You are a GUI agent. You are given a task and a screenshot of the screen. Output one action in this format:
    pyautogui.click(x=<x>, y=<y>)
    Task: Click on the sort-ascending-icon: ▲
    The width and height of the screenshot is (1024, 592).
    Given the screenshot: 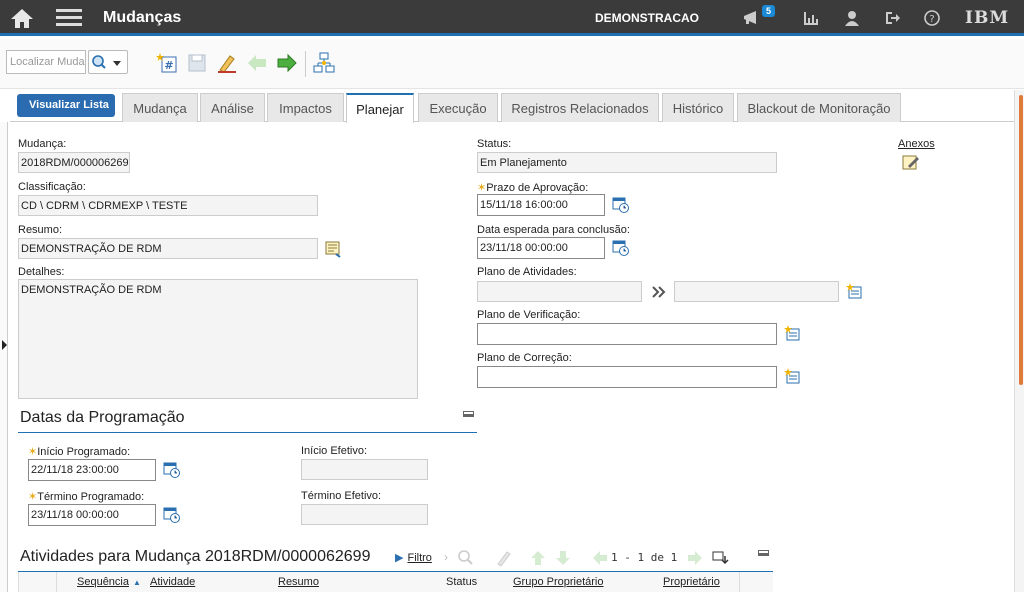 What is the action you would take?
    pyautogui.click(x=137, y=582)
    